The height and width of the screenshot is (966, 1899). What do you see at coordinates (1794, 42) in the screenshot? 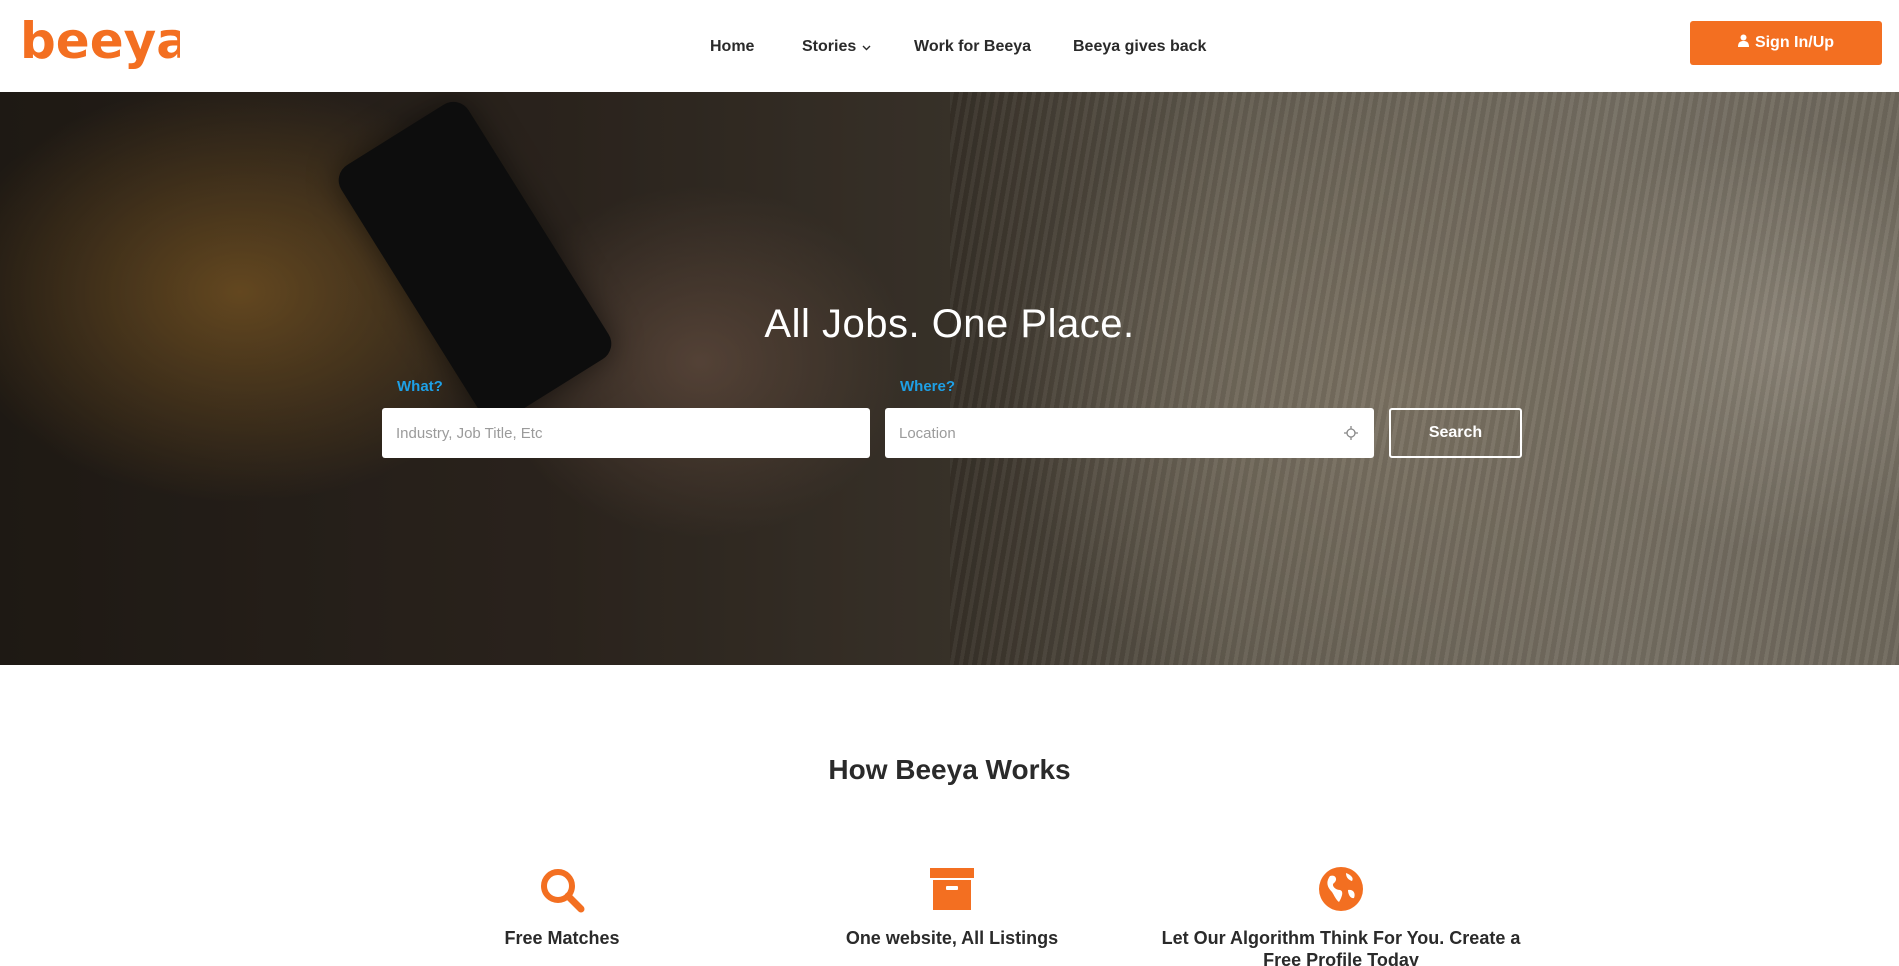
I see `sign-in-up-label: Sign In/Up` at bounding box center [1794, 42].